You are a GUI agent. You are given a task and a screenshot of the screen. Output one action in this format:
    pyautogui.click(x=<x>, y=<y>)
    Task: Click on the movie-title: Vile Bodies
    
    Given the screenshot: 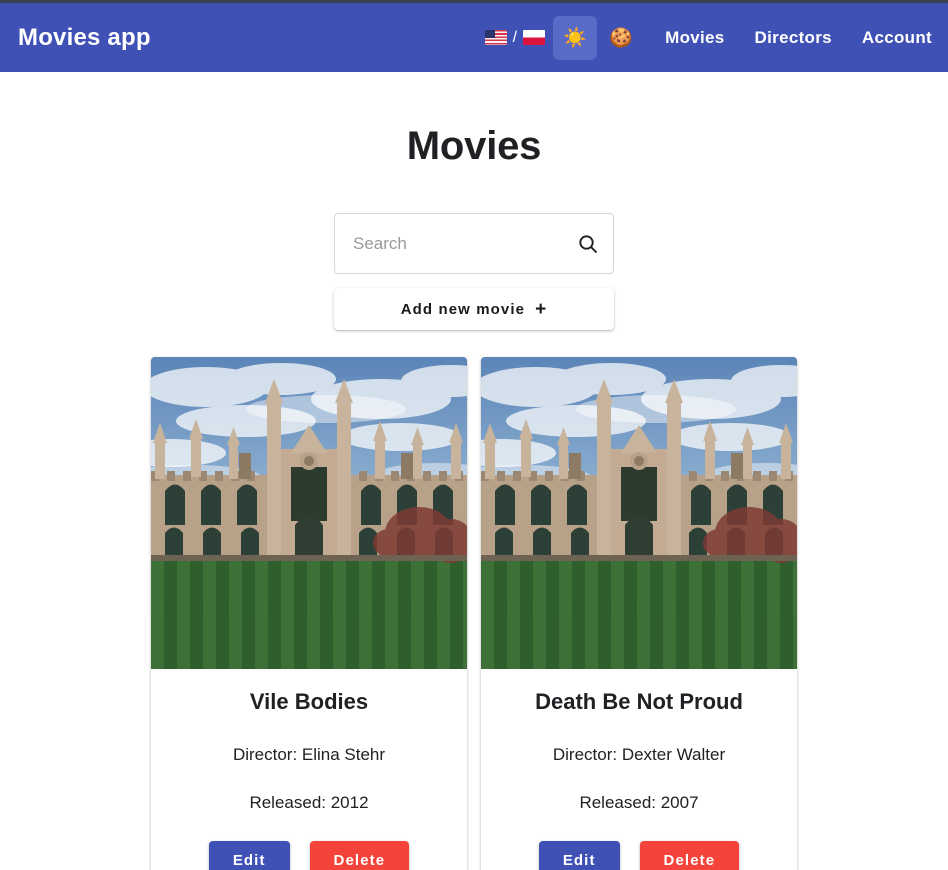 What is the action you would take?
    pyautogui.click(x=309, y=701)
    